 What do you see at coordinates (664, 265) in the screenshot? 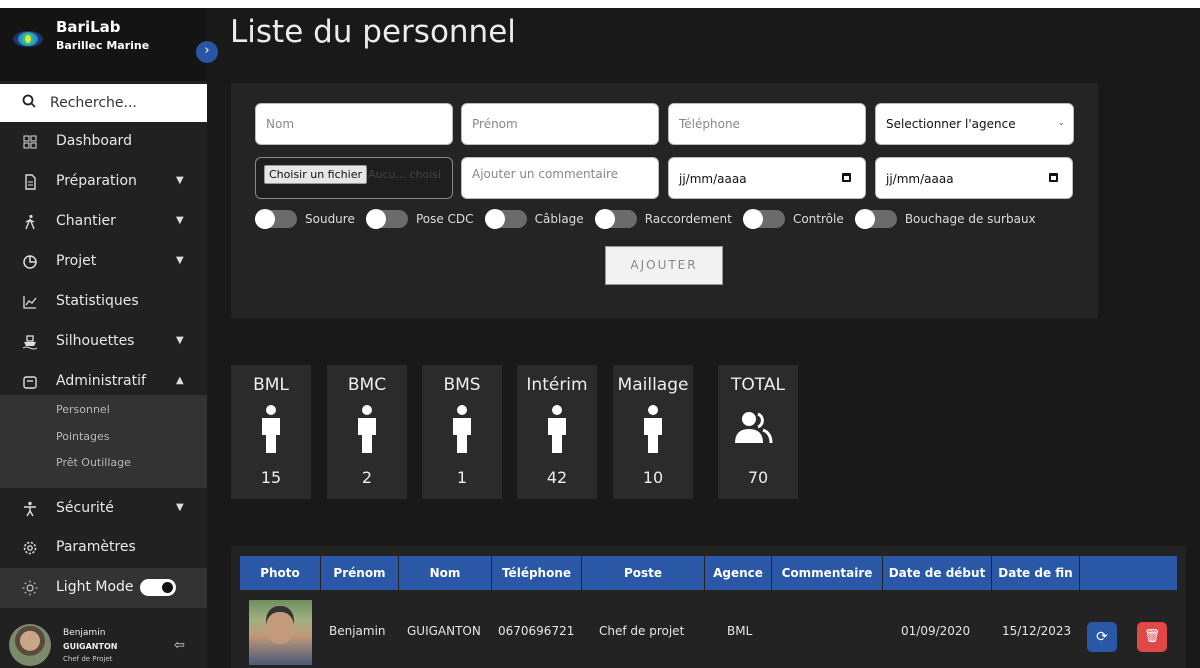
I see `add-button: AJOUTER` at bounding box center [664, 265].